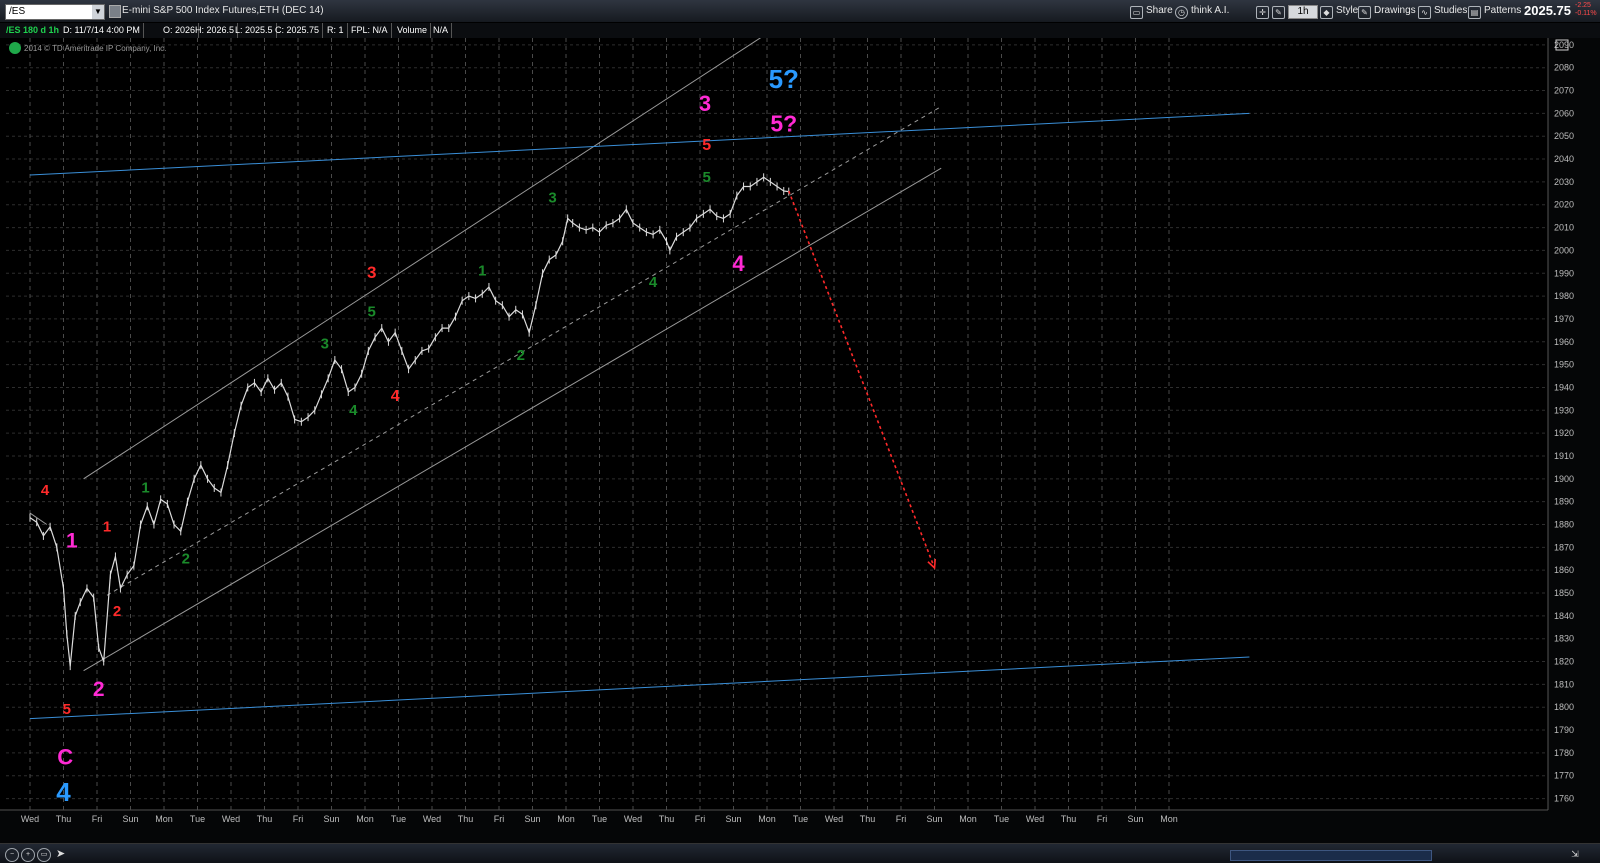 The width and height of the screenshot is (1600, 863). Describe the element at coordinates (298, 30) in the screenshot. I see `bar-close: C: 2025.75` at that location.